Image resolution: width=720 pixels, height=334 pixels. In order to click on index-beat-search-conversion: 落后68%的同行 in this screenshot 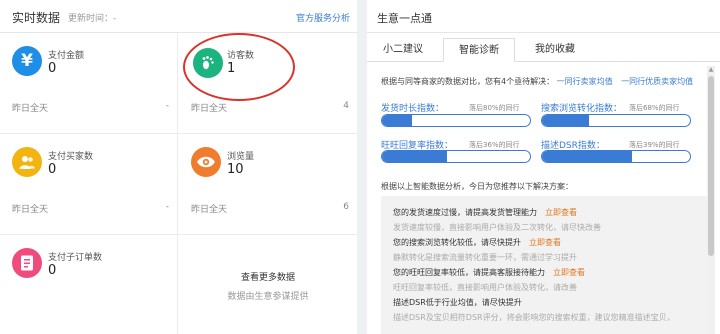, I will do `click(654, 108)`.